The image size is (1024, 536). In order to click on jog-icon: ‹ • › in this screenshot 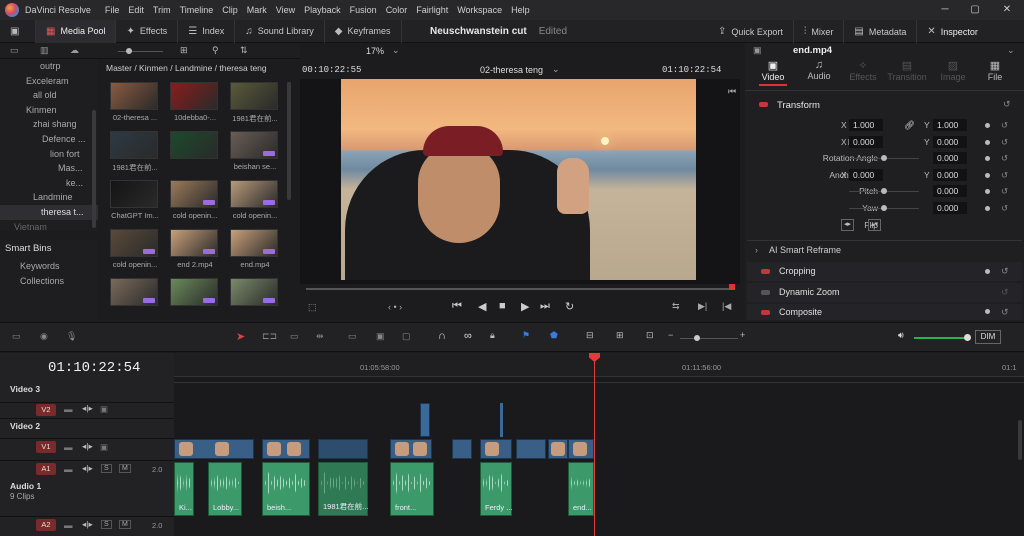, I will do `click(395, 307)`.